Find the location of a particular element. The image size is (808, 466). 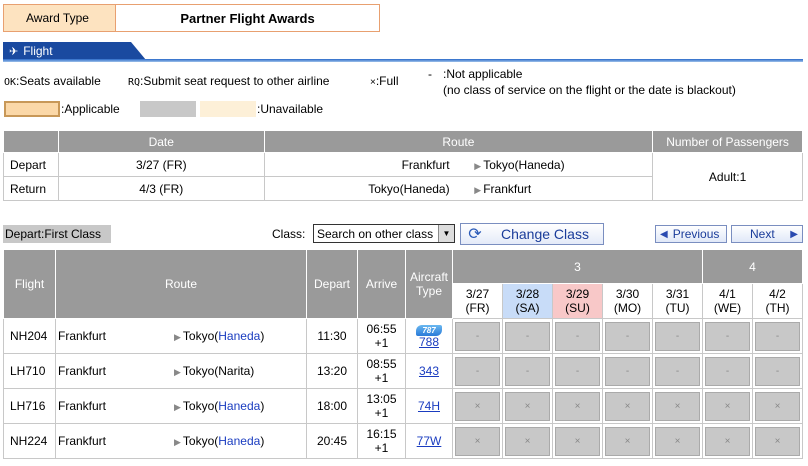

date-label: 3/29 is located at coordinates (577, 294).